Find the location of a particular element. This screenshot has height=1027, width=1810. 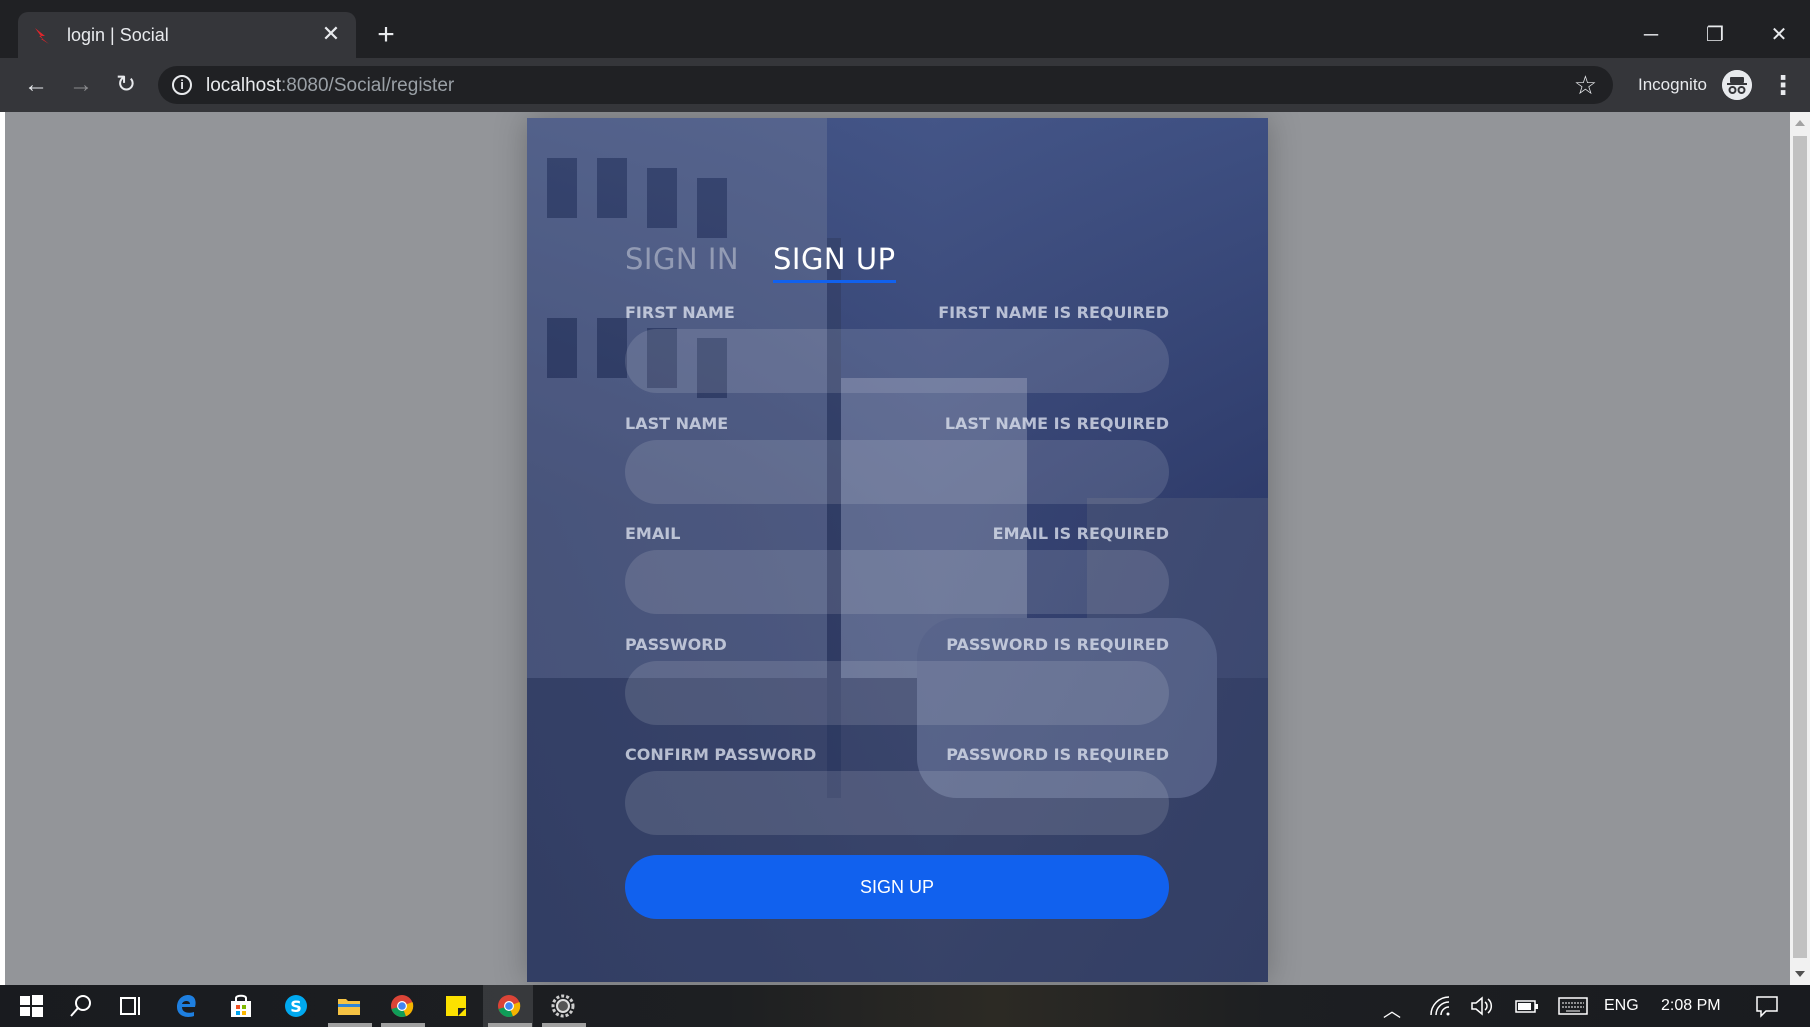

password-error: PASSWORD IS REQUIRED is located at coordinates (1057, 644).